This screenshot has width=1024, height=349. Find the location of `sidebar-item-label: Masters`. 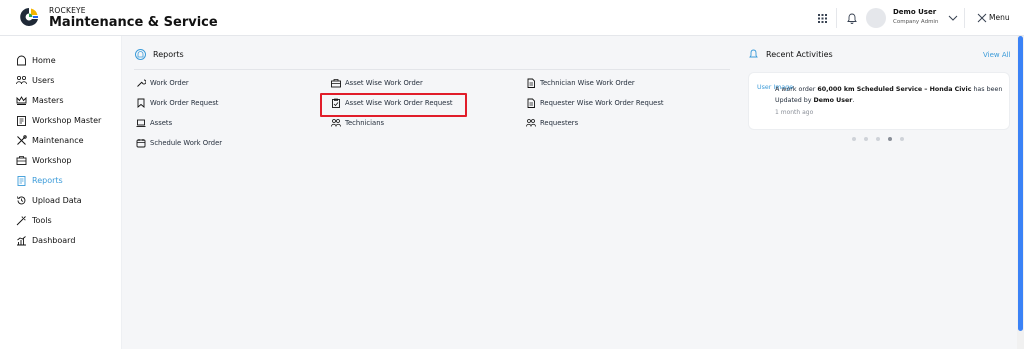

sidebar-item-label: Masters is located at coordinates (48, 100).